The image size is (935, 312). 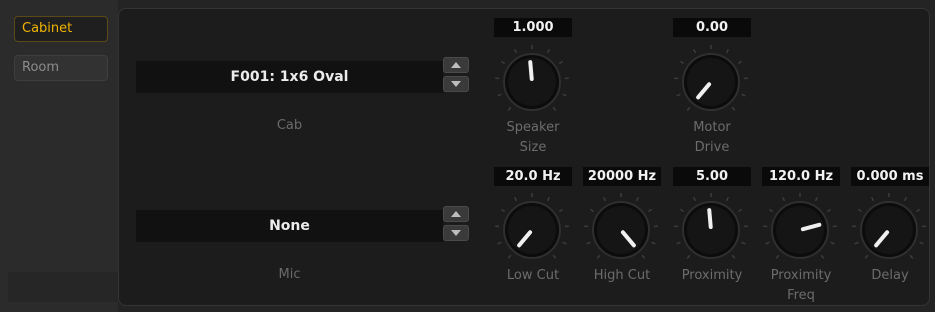 What do you see at coordinates (622, 176) in the screenshot?
I see `high-cut-value: 20000 Hz` at bounding box center [622, 176].